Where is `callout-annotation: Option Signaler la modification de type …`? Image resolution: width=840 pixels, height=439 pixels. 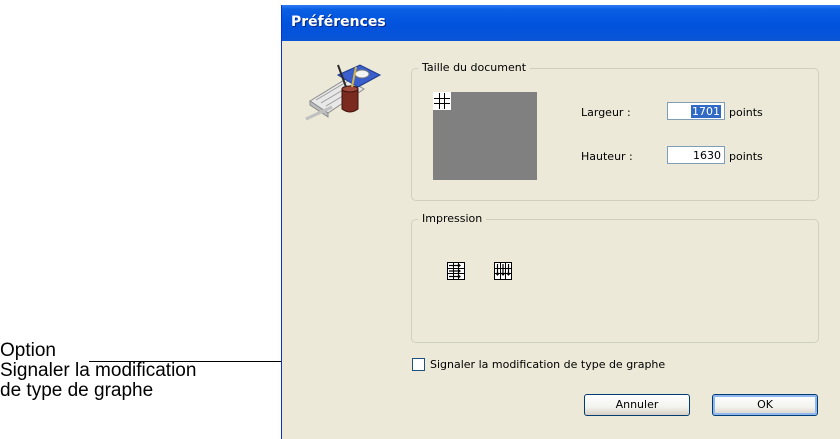
callout-annotation: Option Signaler la modification de type … is located at coordinates (150, 371).